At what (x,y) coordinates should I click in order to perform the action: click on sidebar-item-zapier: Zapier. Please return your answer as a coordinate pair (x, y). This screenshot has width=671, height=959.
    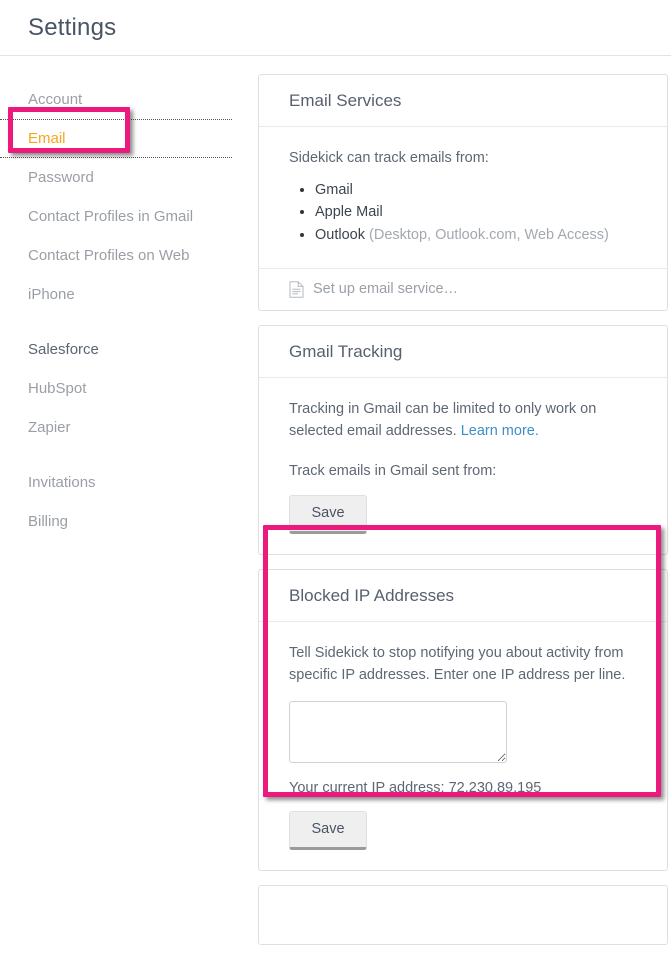
    Looking at the image, I should click on (129, 427).